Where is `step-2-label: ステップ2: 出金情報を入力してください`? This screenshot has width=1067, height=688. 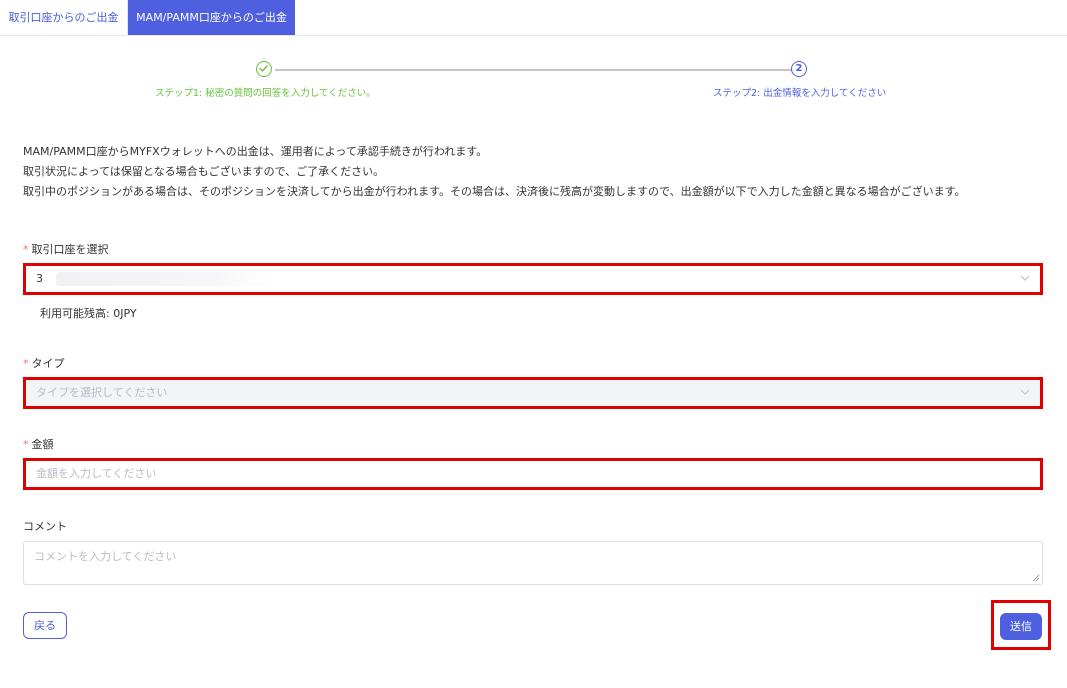 step-2-label: ステップ2: 出金情報を入力してください is located at coordinates (800, 93).